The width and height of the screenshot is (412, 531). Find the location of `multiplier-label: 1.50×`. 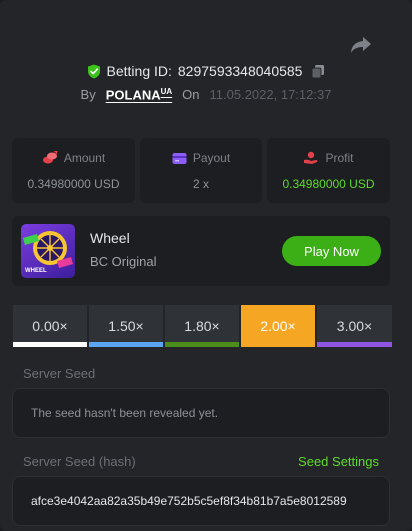

multiplier-label: 1.50× is located at coordinates (126, 326).